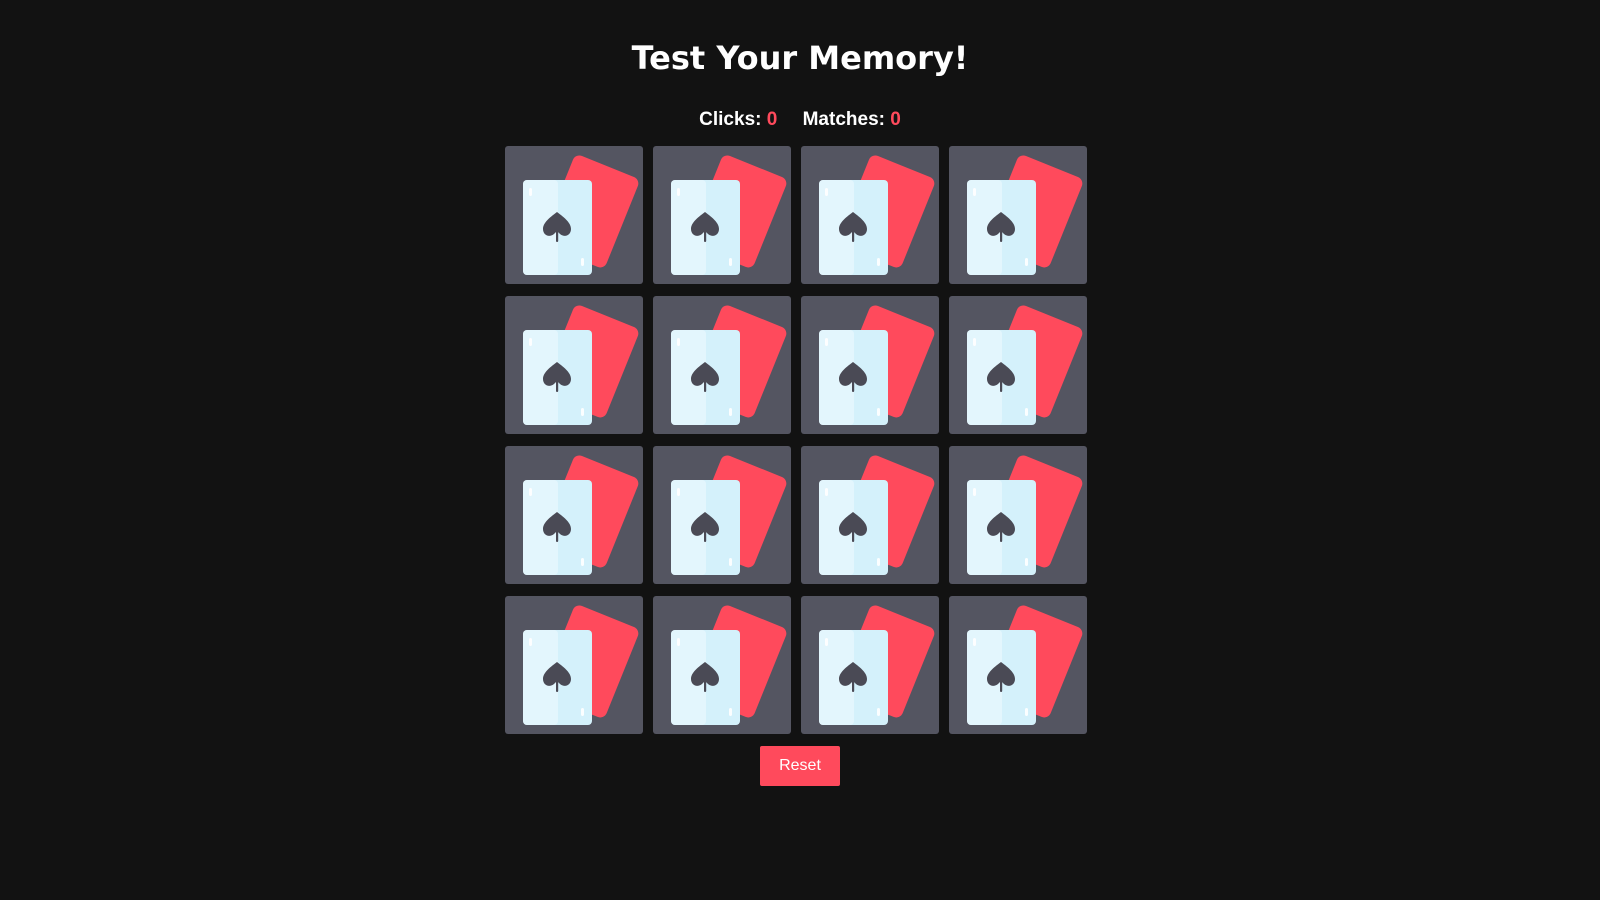 The width and height of the screenshot is (1600, 900). I want to click on clicks-label: Clicks:, so click(730, 119).